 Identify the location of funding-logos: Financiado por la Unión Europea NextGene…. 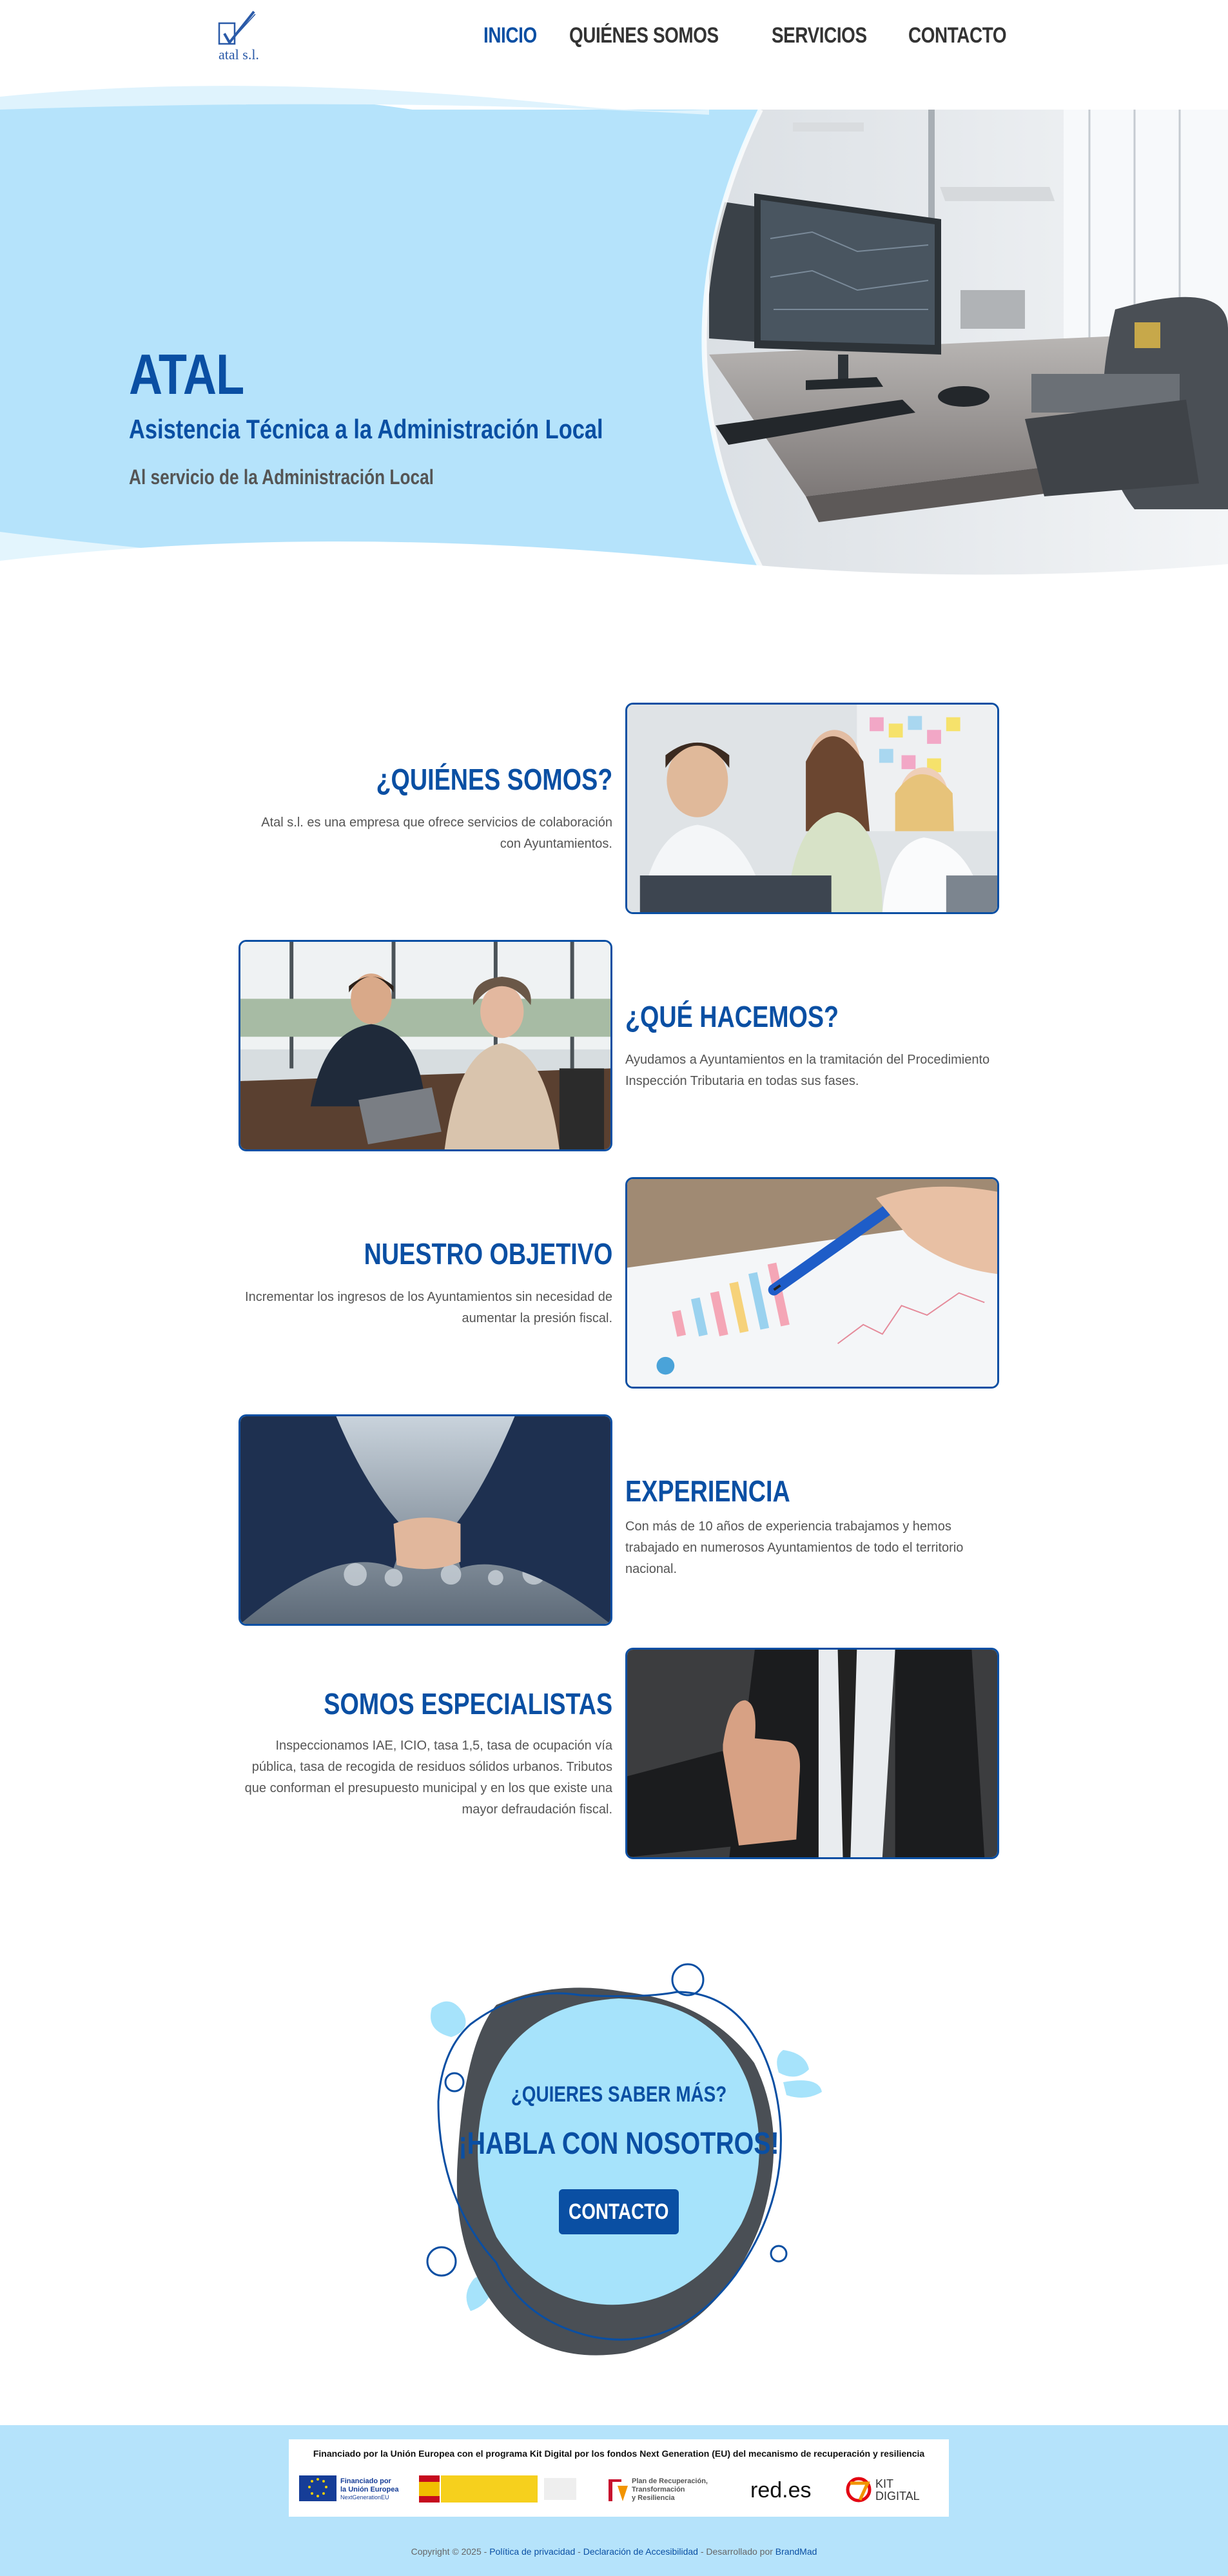
(609, 2489).